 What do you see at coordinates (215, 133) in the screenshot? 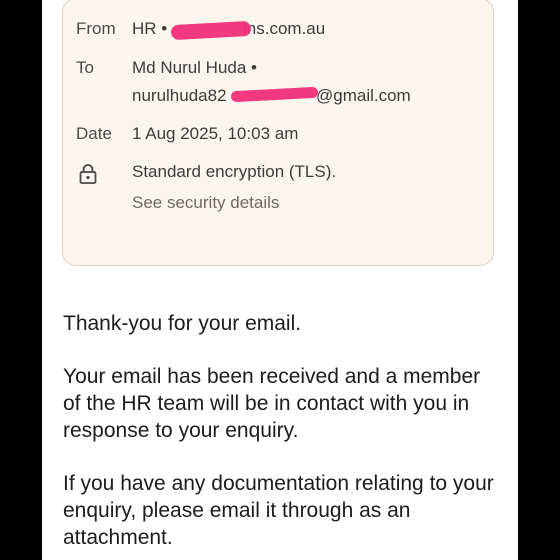
I see `date-value: 1 Aug 2025, 10:03 am` at bounding box center [215, 133].